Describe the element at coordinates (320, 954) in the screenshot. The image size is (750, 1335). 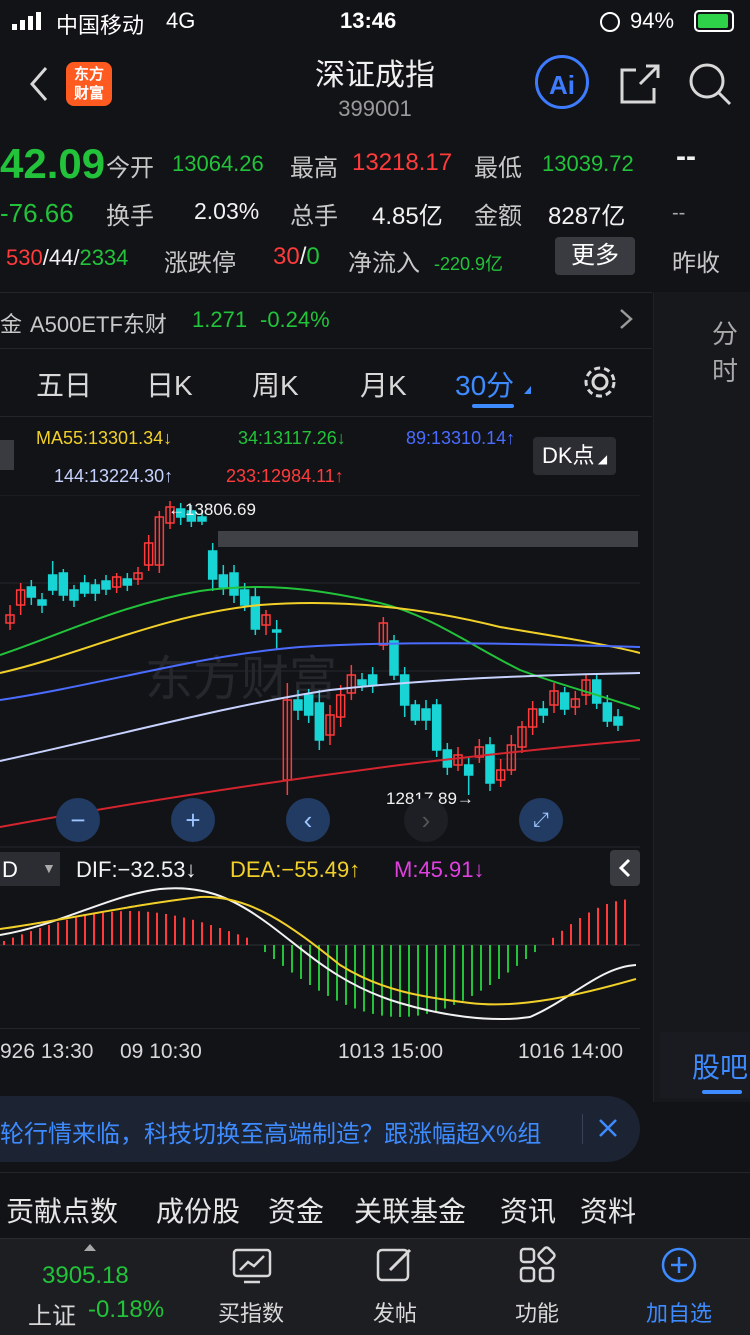
I see `macd-chart` at that location.